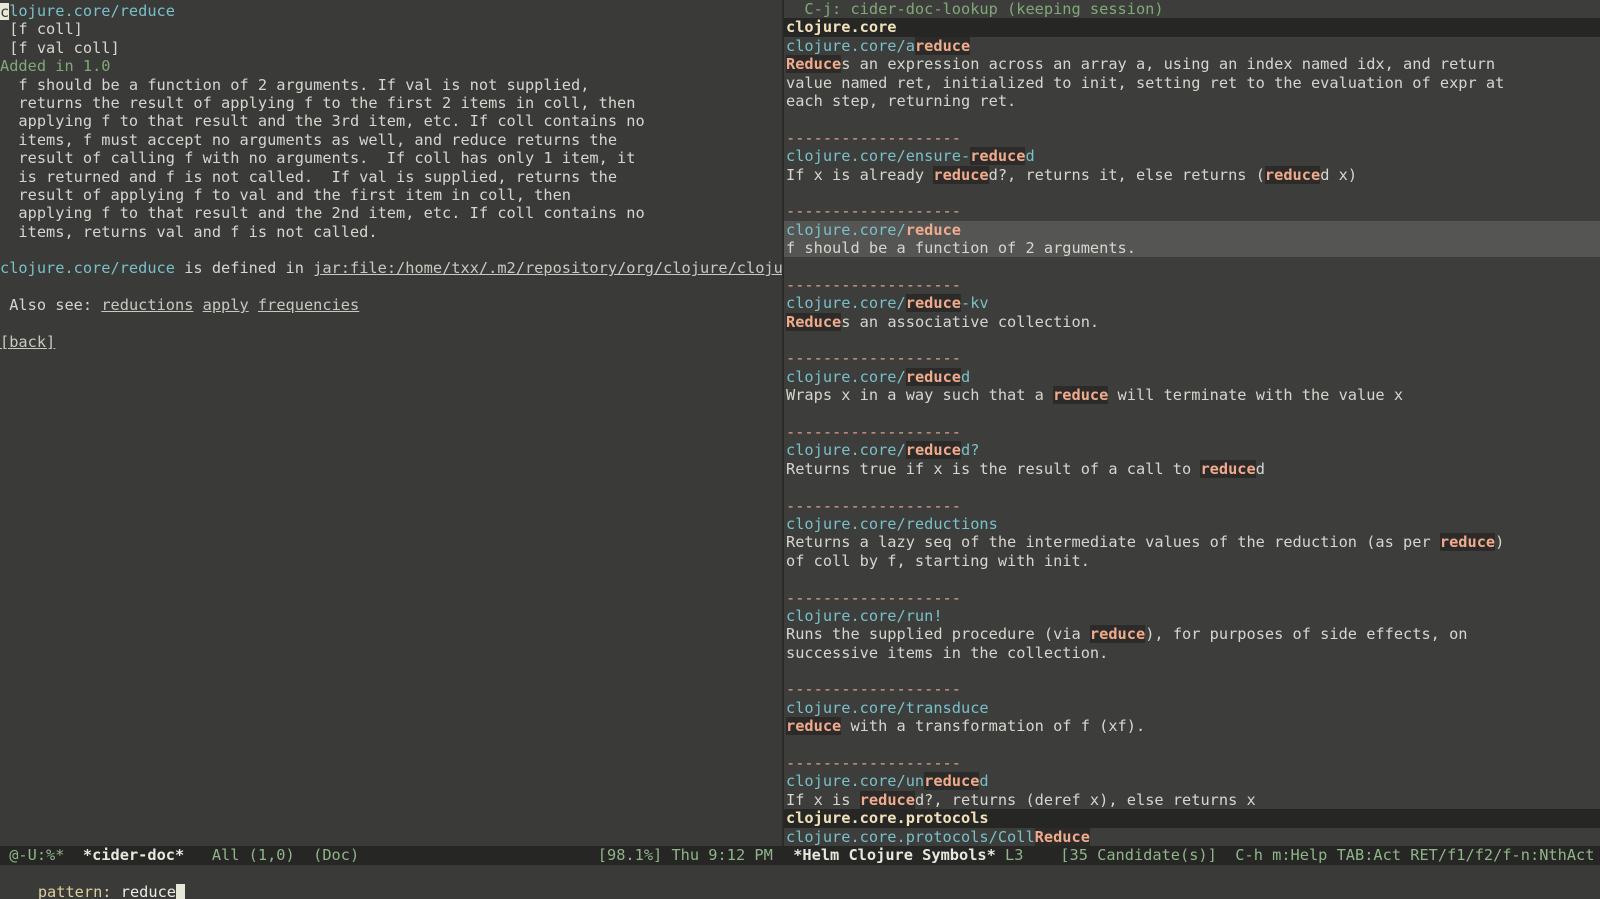 The width and height of the screenshot is (1600, 899). I want to click on also-see-link-frequencies: frequencies, so click(308, 305).